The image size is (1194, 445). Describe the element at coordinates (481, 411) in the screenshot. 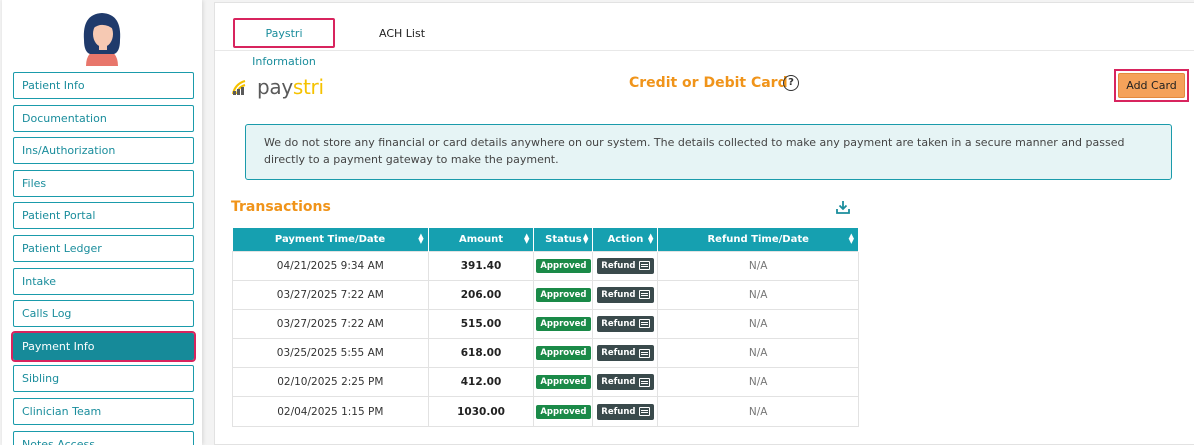

I see `amount-cell: 1030.00` at that location.